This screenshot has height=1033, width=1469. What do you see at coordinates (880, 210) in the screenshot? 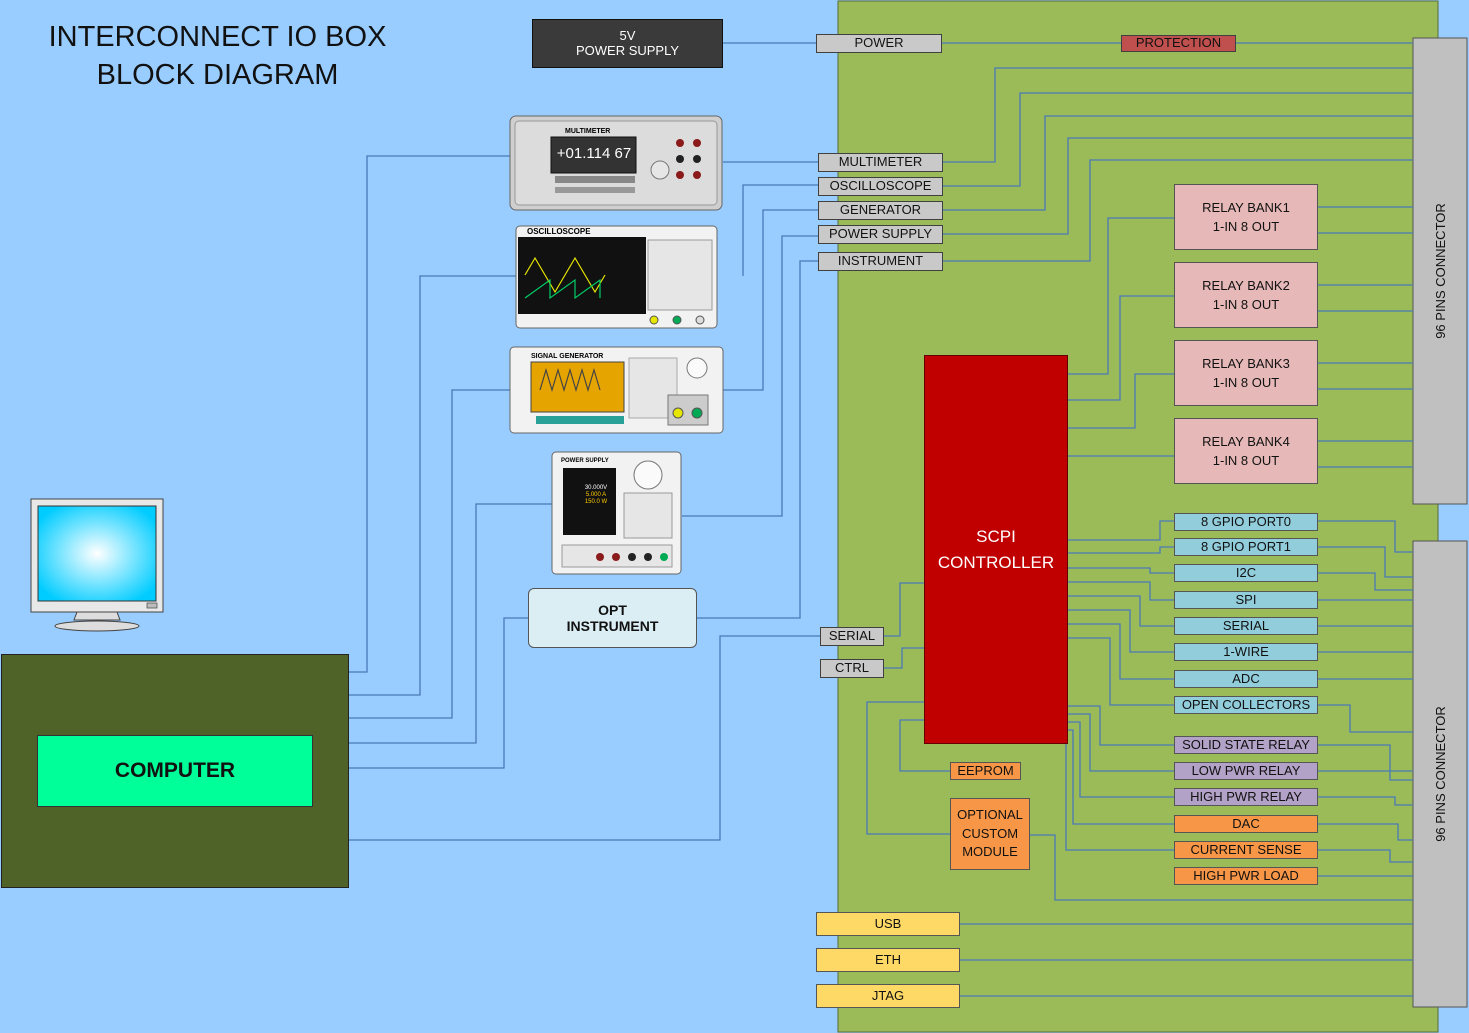
I see `generator-label: GENERATOR` at bounding box center [880, 210].